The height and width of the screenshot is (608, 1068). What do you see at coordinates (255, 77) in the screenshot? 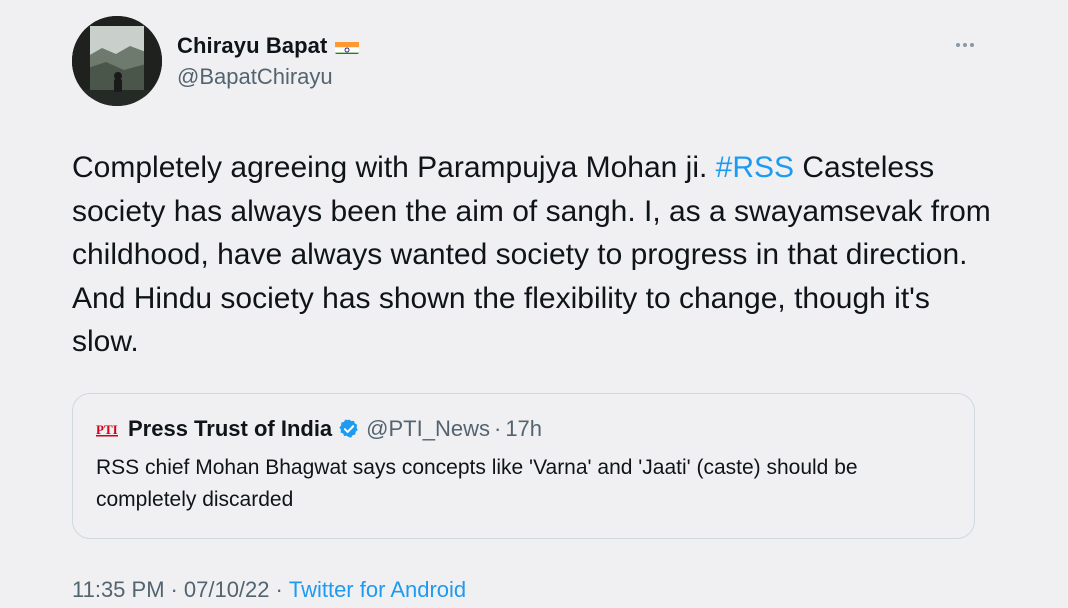
I see `author-handle: @BapatChirayu` at bounding box center [255, 77].